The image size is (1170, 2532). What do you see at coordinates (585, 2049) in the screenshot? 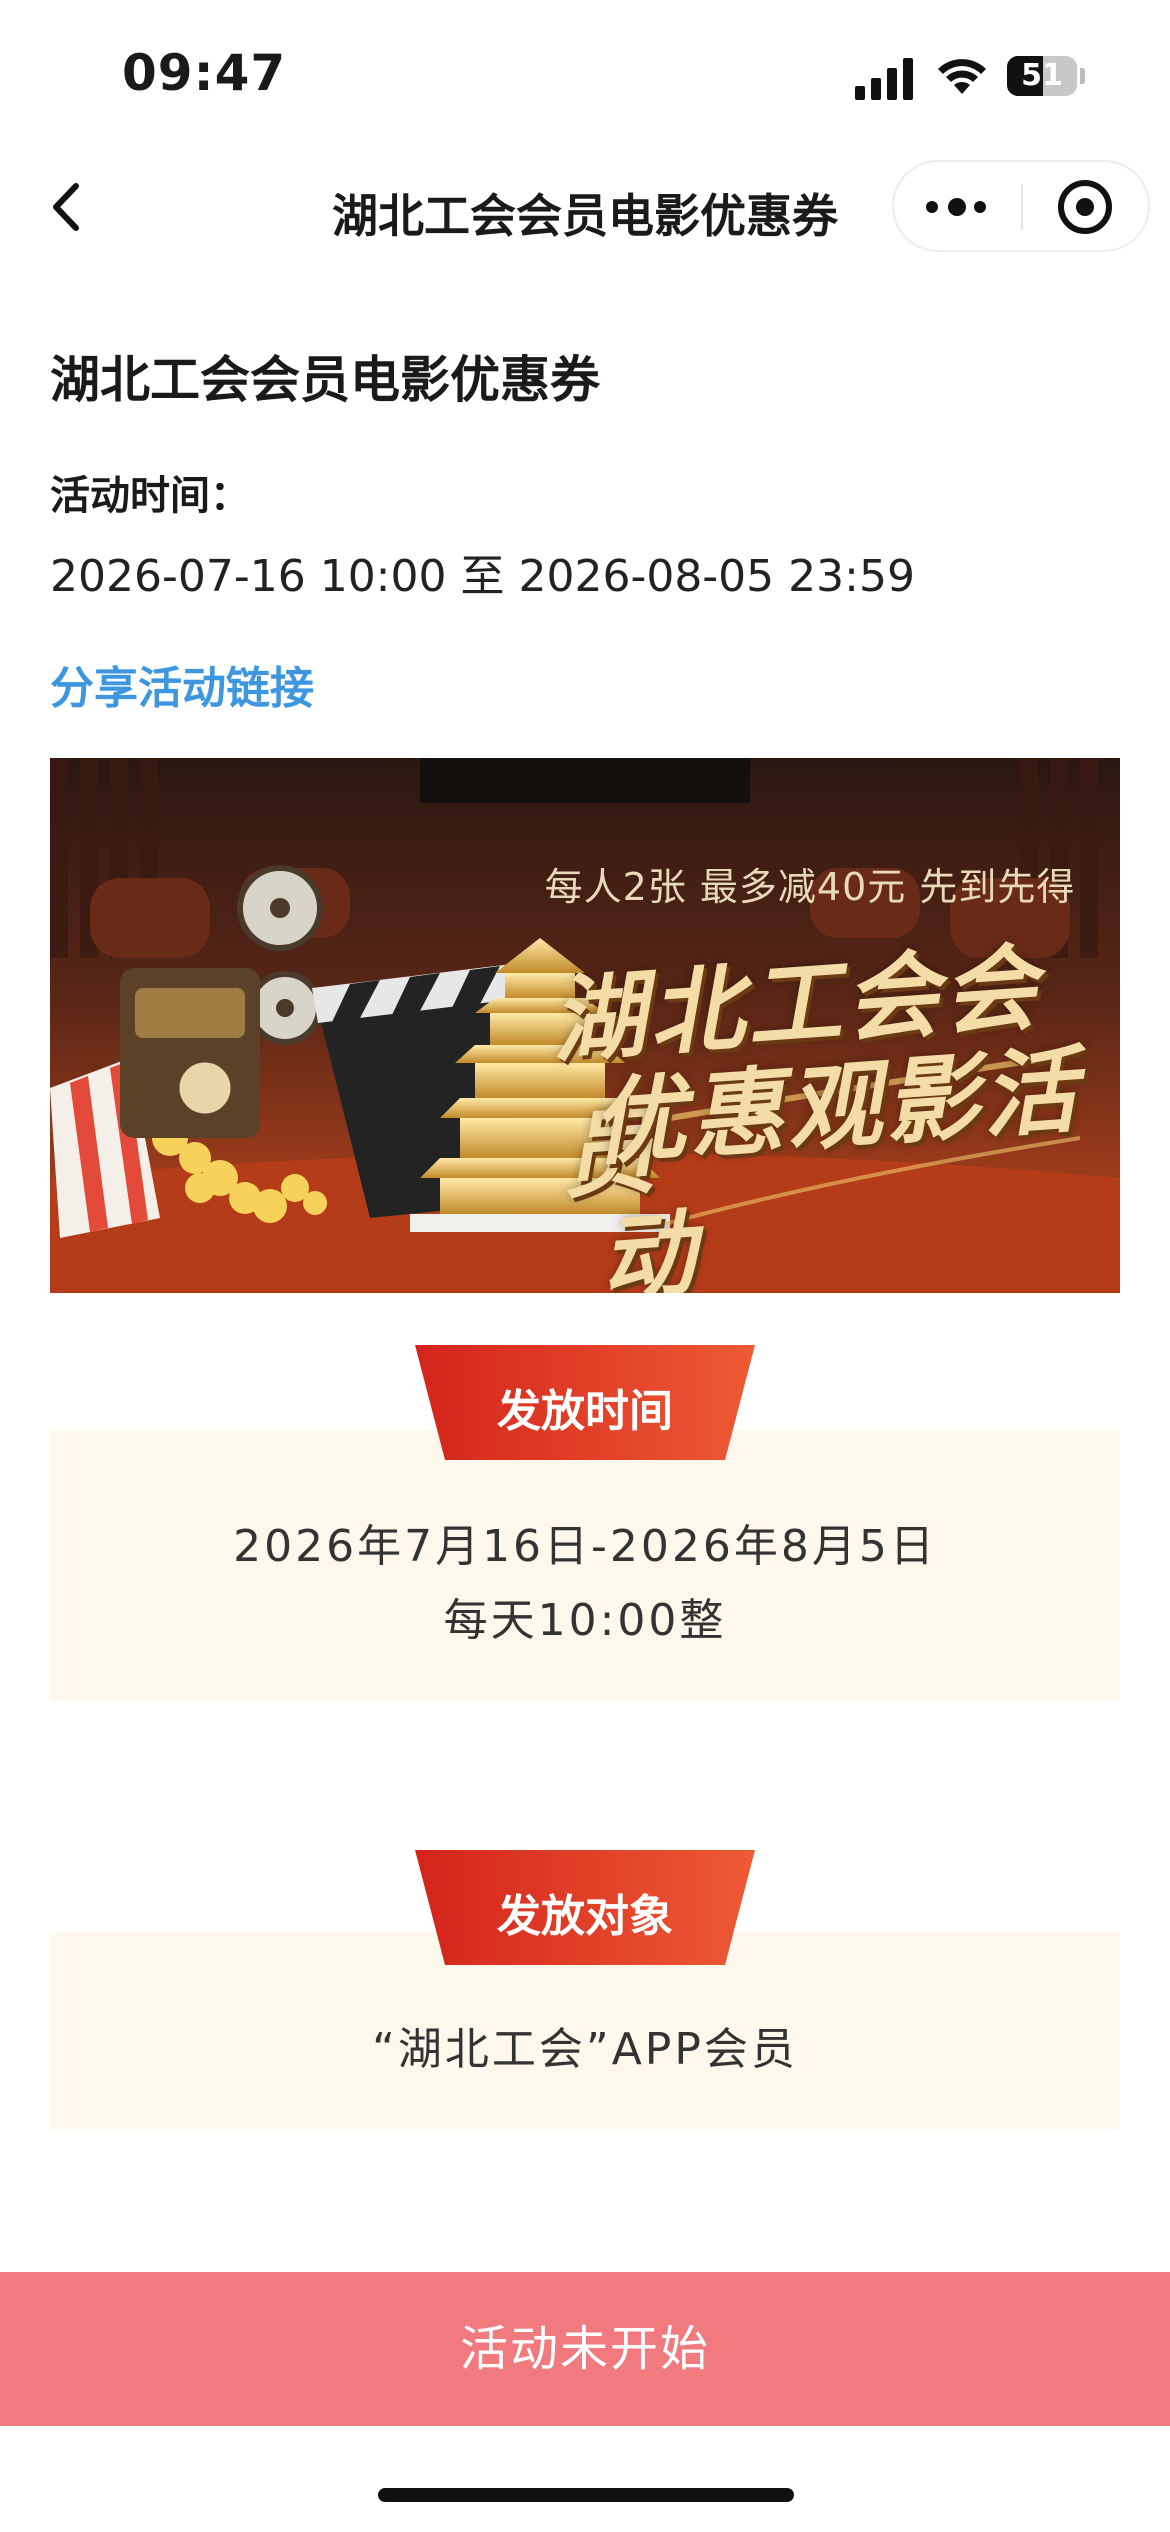
I see `target-audience-text: “湖北工会”APP会员` at bounding box center [585, 2049].